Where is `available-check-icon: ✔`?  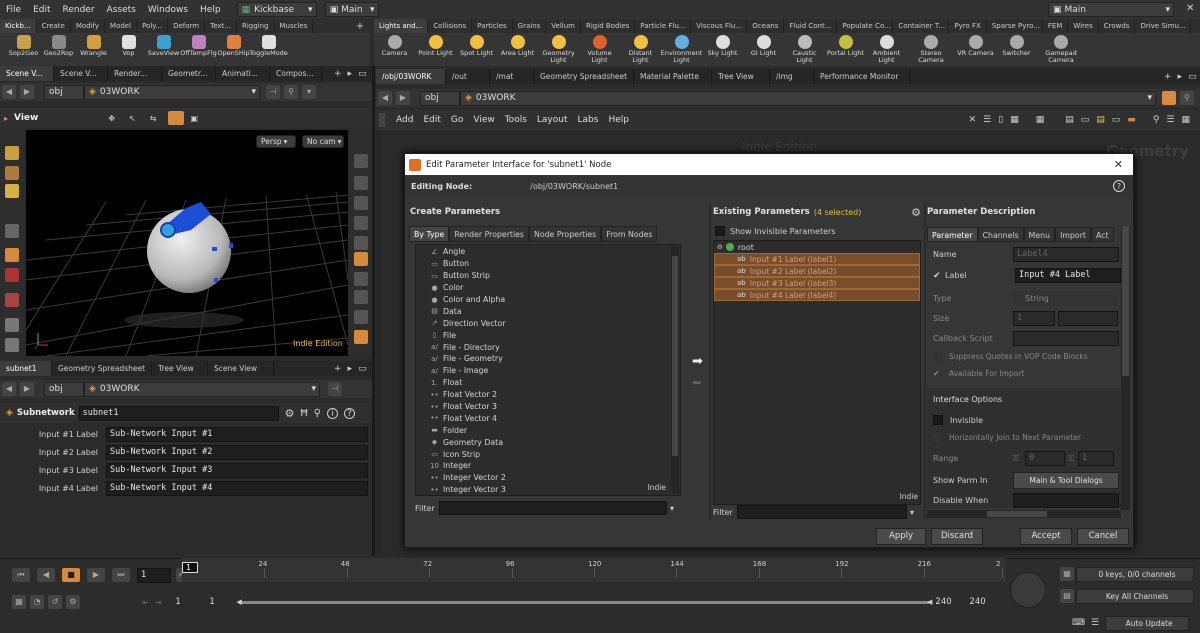 available-check-icon: ✔ is located at coordinates (937, 373).